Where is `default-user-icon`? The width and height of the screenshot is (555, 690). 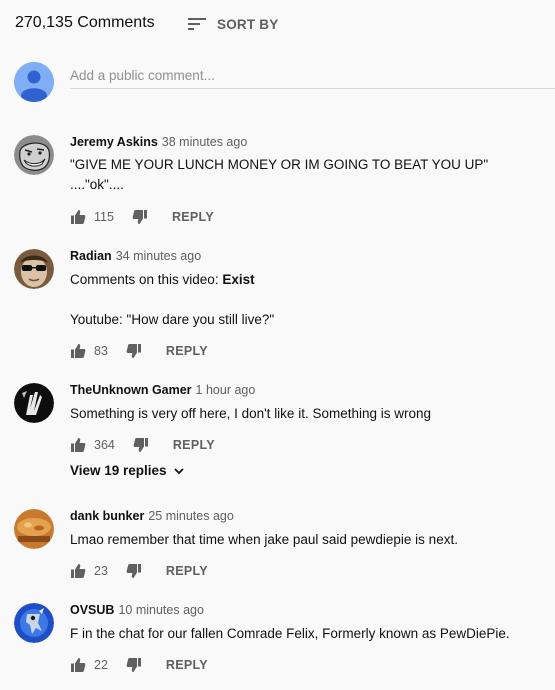 default-user-icon is located at coordinates (34, 82).